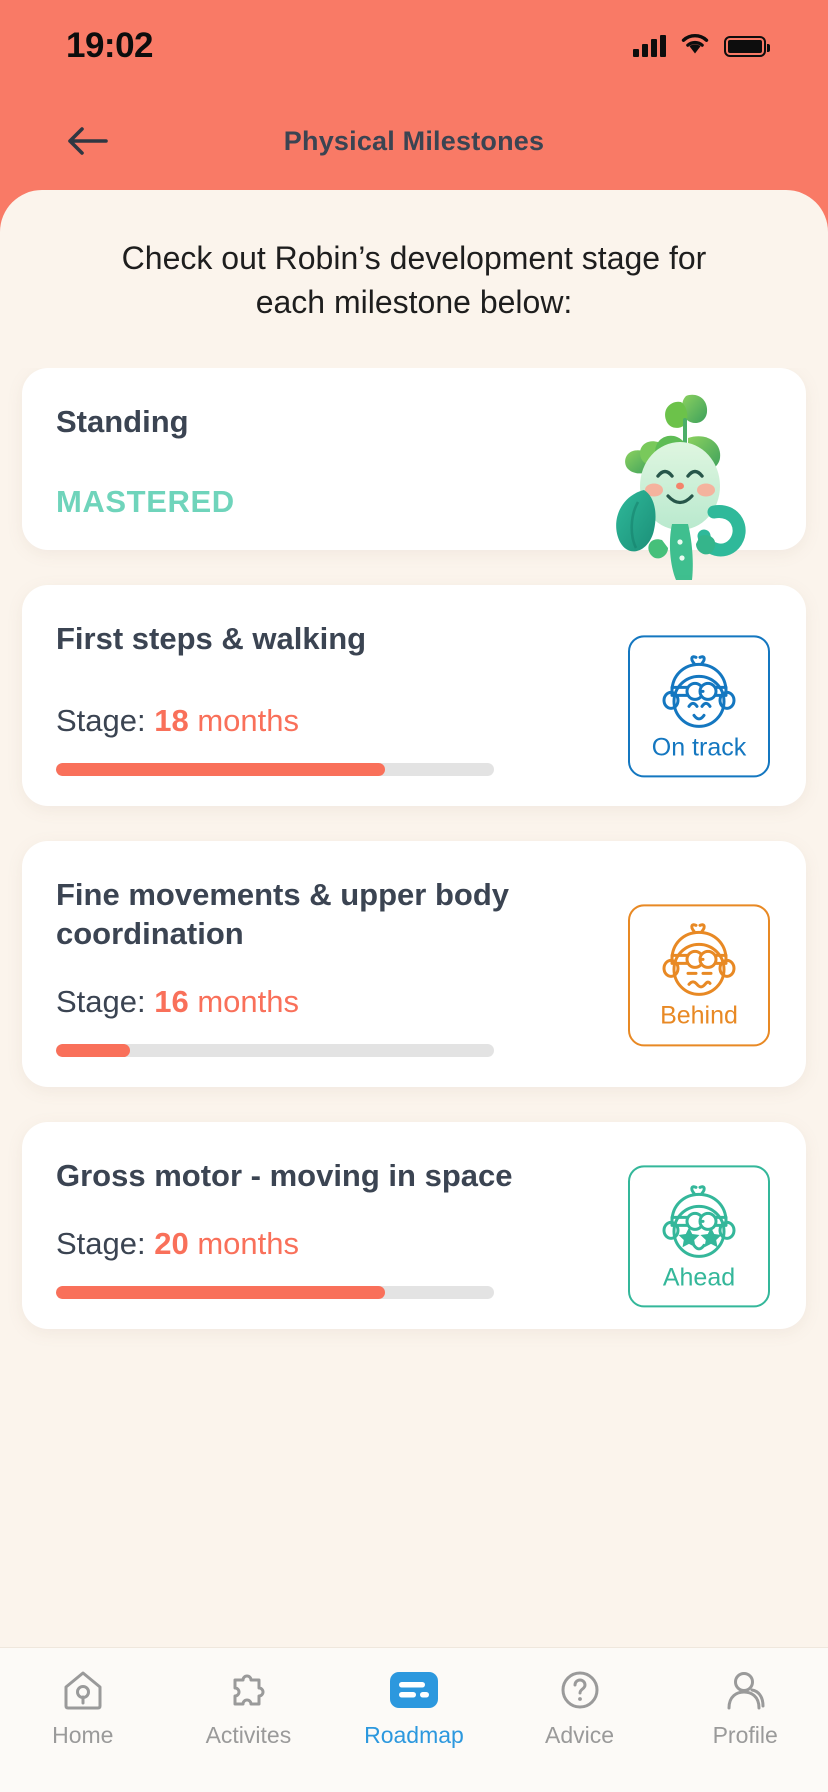 This screenshot has height=1792, width=828. I want to click on status-badge-label: On track, so click(699, 747).